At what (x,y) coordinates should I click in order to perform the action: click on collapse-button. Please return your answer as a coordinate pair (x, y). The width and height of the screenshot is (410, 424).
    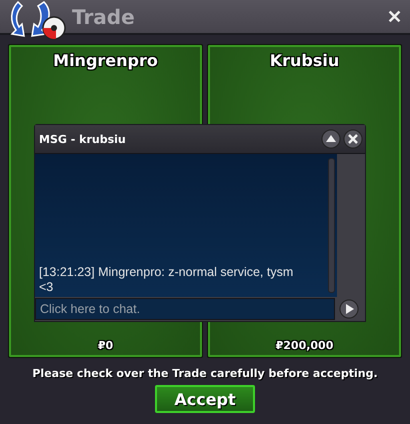
    Looking at the image, I should click on (331, 139).